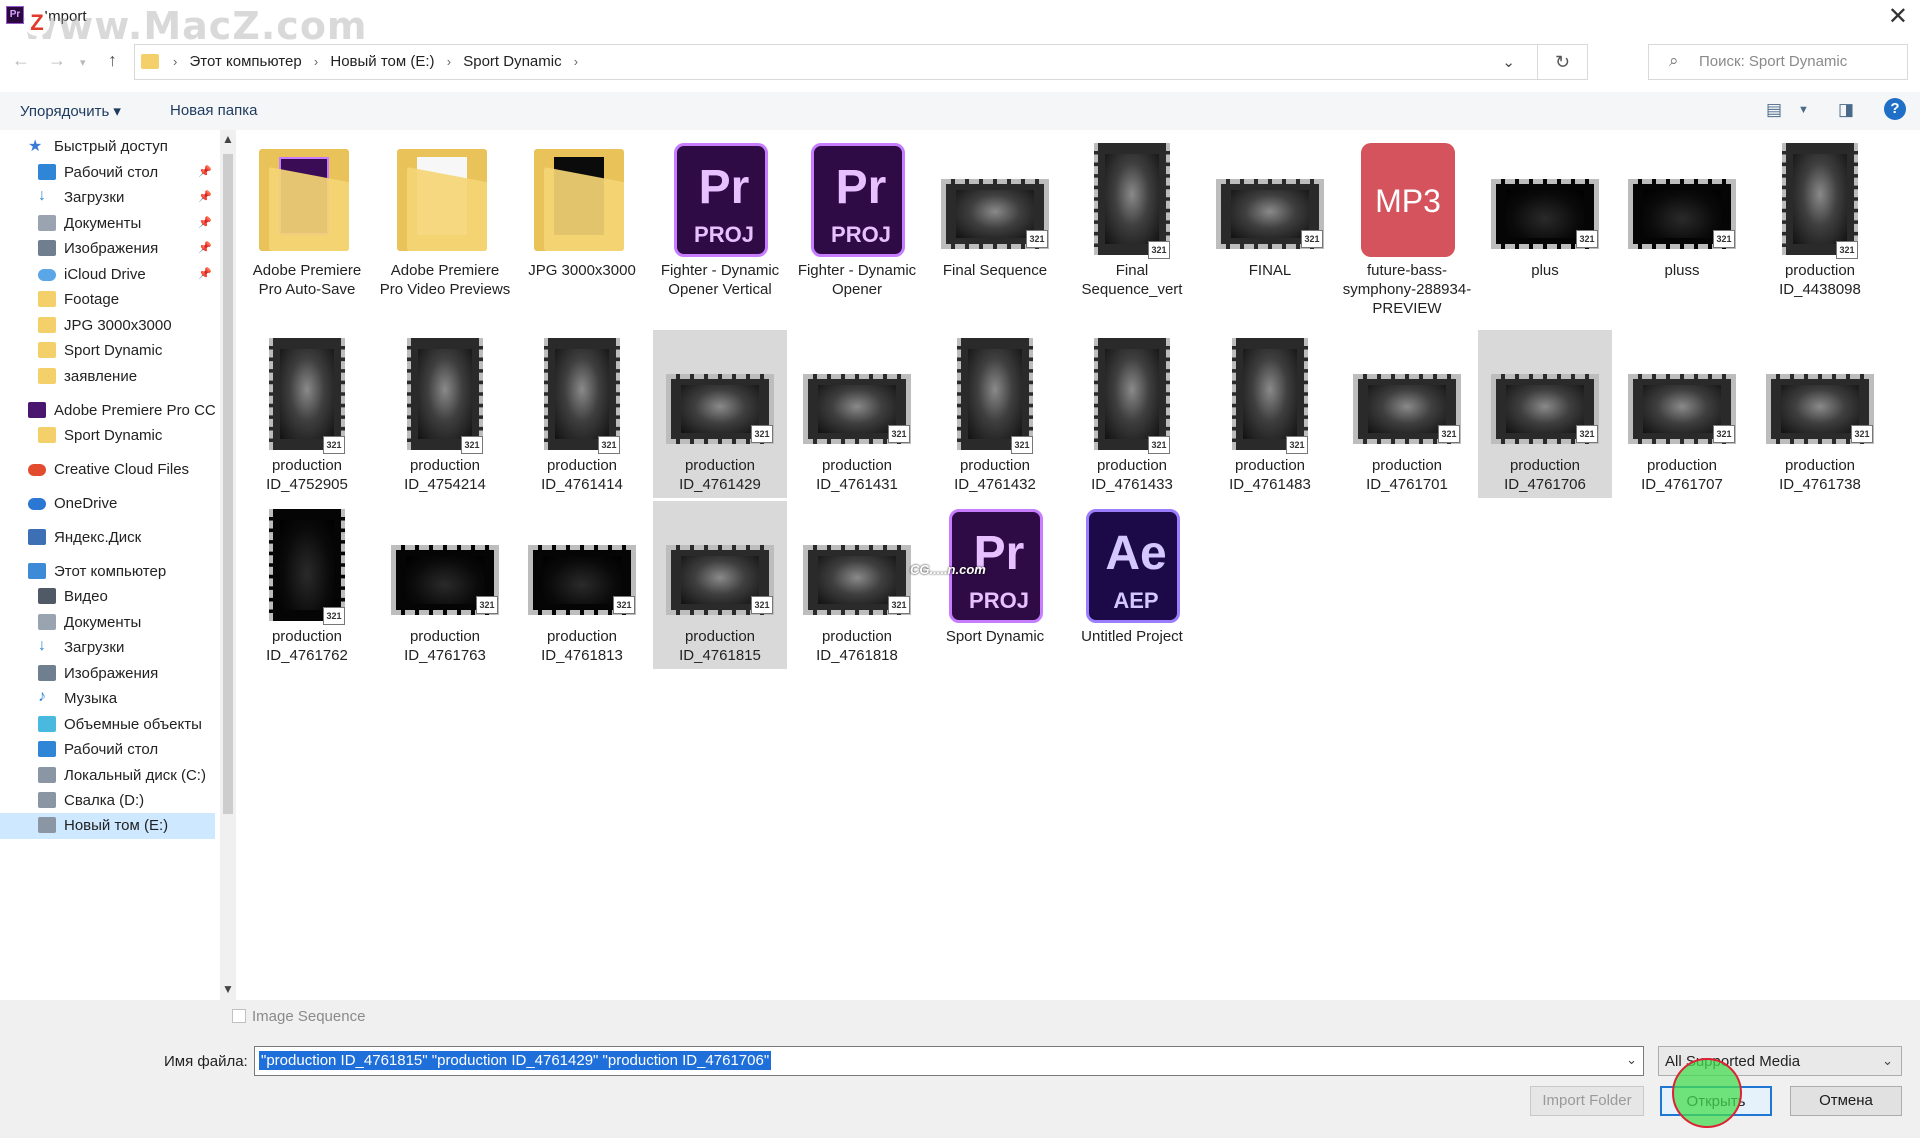 The image size is (1920, 1138). I want to click on view-mode-icon: ▤, so click(1774, 110).